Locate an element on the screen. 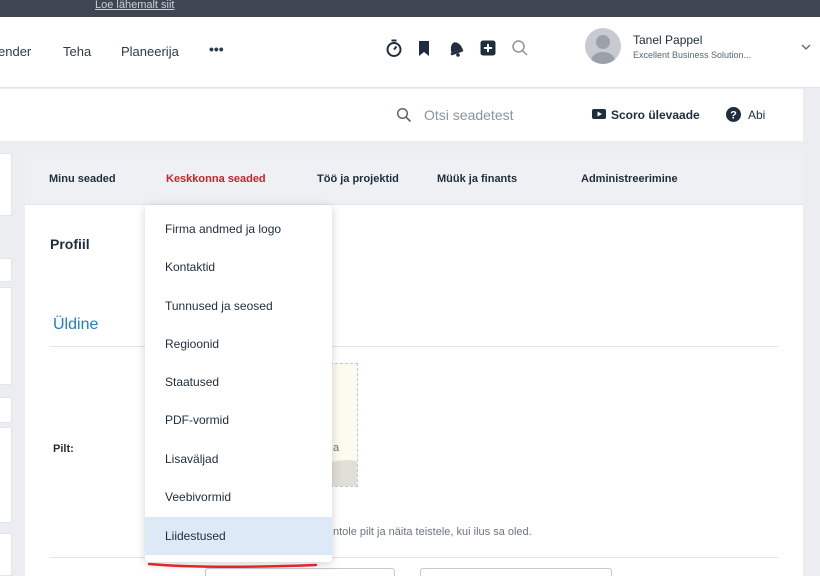  announcement-link: Loe lähemalt siit is located at coordinates (135, 5).